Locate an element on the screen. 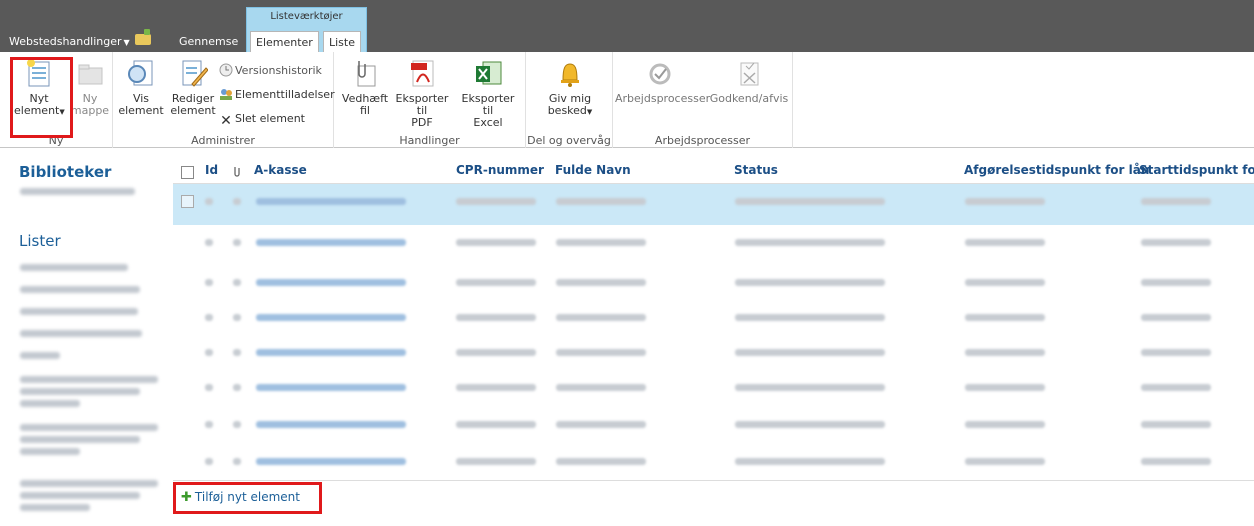 Image resolution: width=1254 pixels, height=526 pixels. new-folder-icon is located at coordinates (90, 73).